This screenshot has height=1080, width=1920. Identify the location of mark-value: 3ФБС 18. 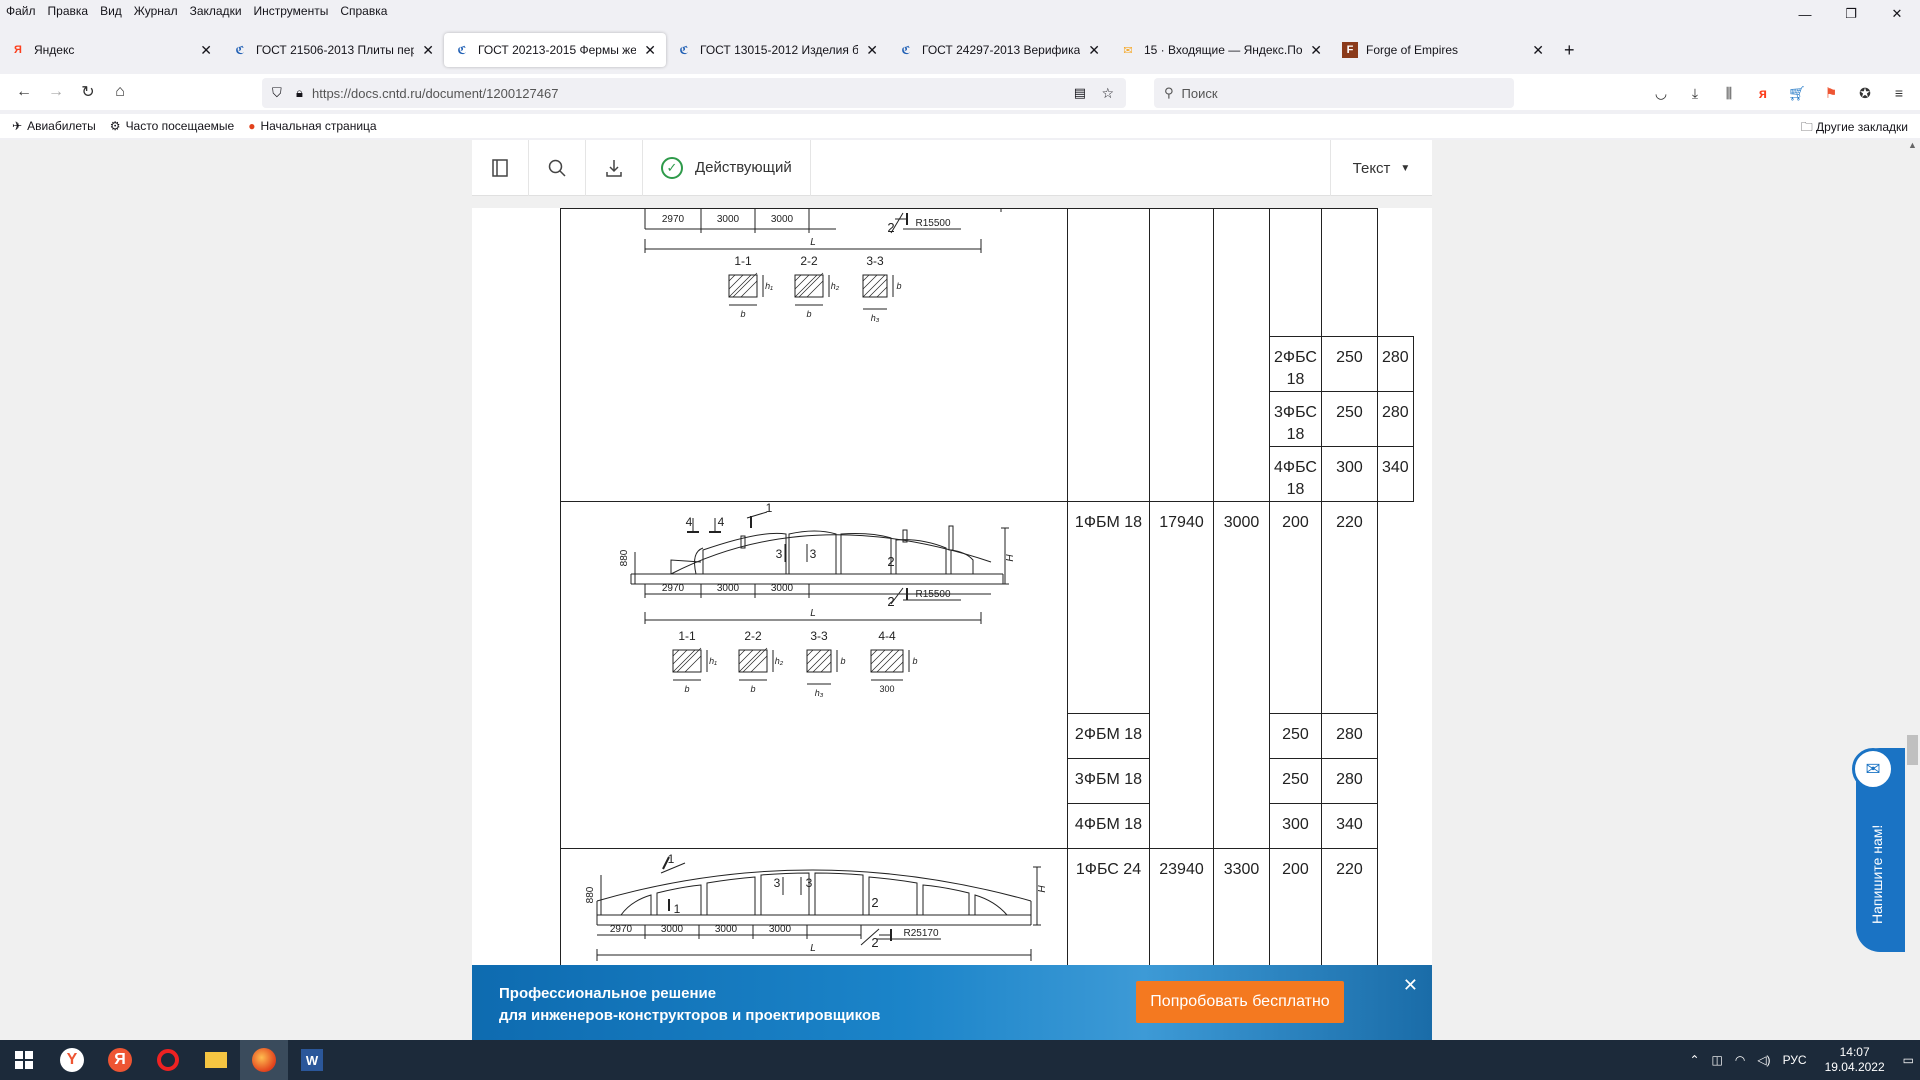
(1295, 423).